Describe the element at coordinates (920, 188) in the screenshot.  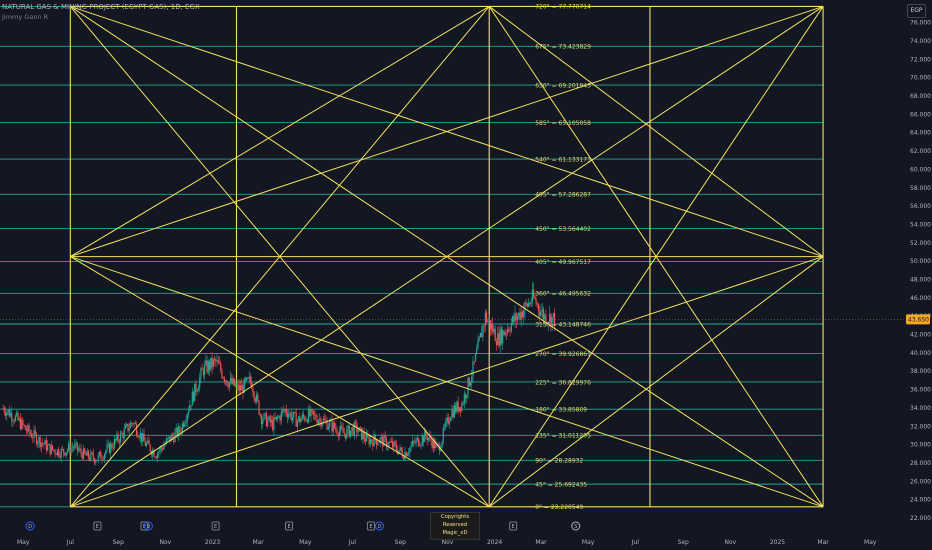
I see `price-tick-label: 58.000` at that location.